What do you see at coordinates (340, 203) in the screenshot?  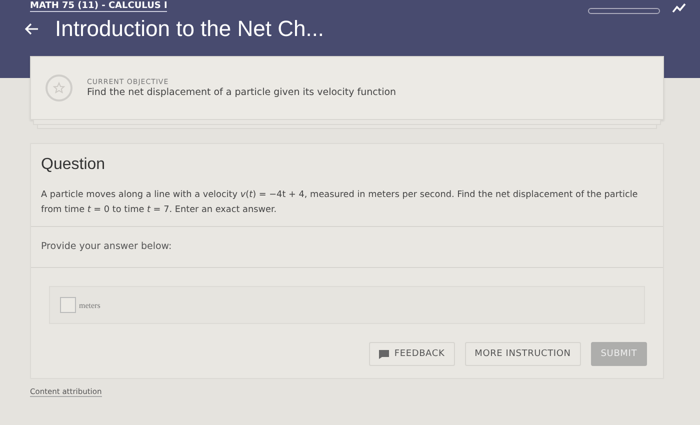 I see `question-text: A particle moves along a line with a velocity v(t) = −4t + 4, measured in meters per second. Find the net displacement of the particle from time t = 0 to time t = 7. Enter an exact answer.` at bounding box center [340, 203].